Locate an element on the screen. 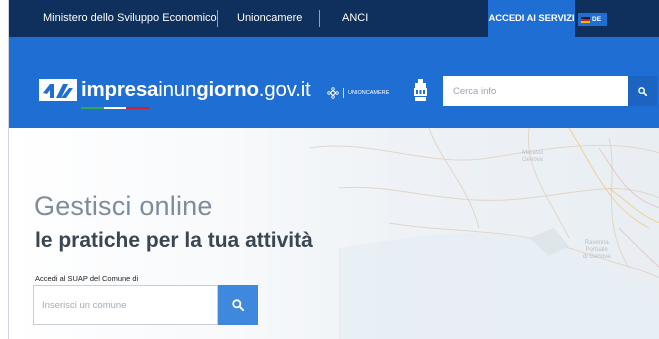  comune-search-button is located at coordinates (238, 305).